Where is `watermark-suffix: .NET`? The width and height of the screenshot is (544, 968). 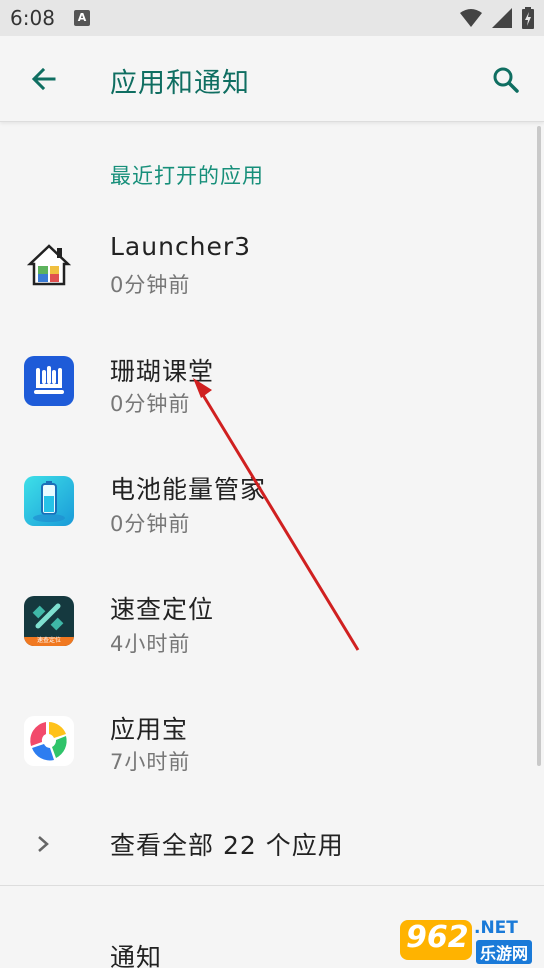 watermark-suffix: .NET is located at coordinates (496, 928).